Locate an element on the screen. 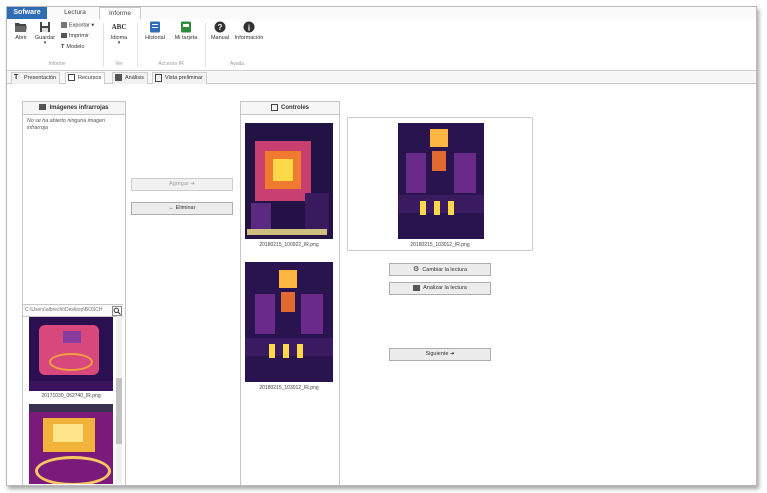 This screenshot has height=493, width=767. export-button: Exportar ▾ is located at coordinates (77, 25).